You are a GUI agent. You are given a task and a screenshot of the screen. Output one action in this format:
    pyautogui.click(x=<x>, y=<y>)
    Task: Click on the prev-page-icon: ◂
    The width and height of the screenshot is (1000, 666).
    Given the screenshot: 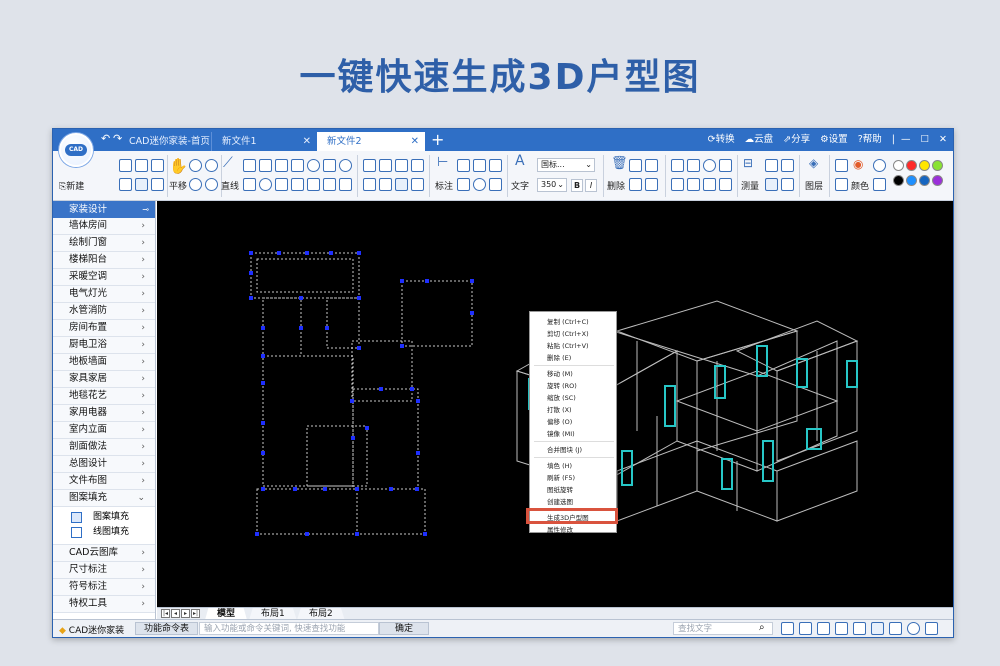 What is the action you would take?
    pyautogui.click(x=175, y=613)
    